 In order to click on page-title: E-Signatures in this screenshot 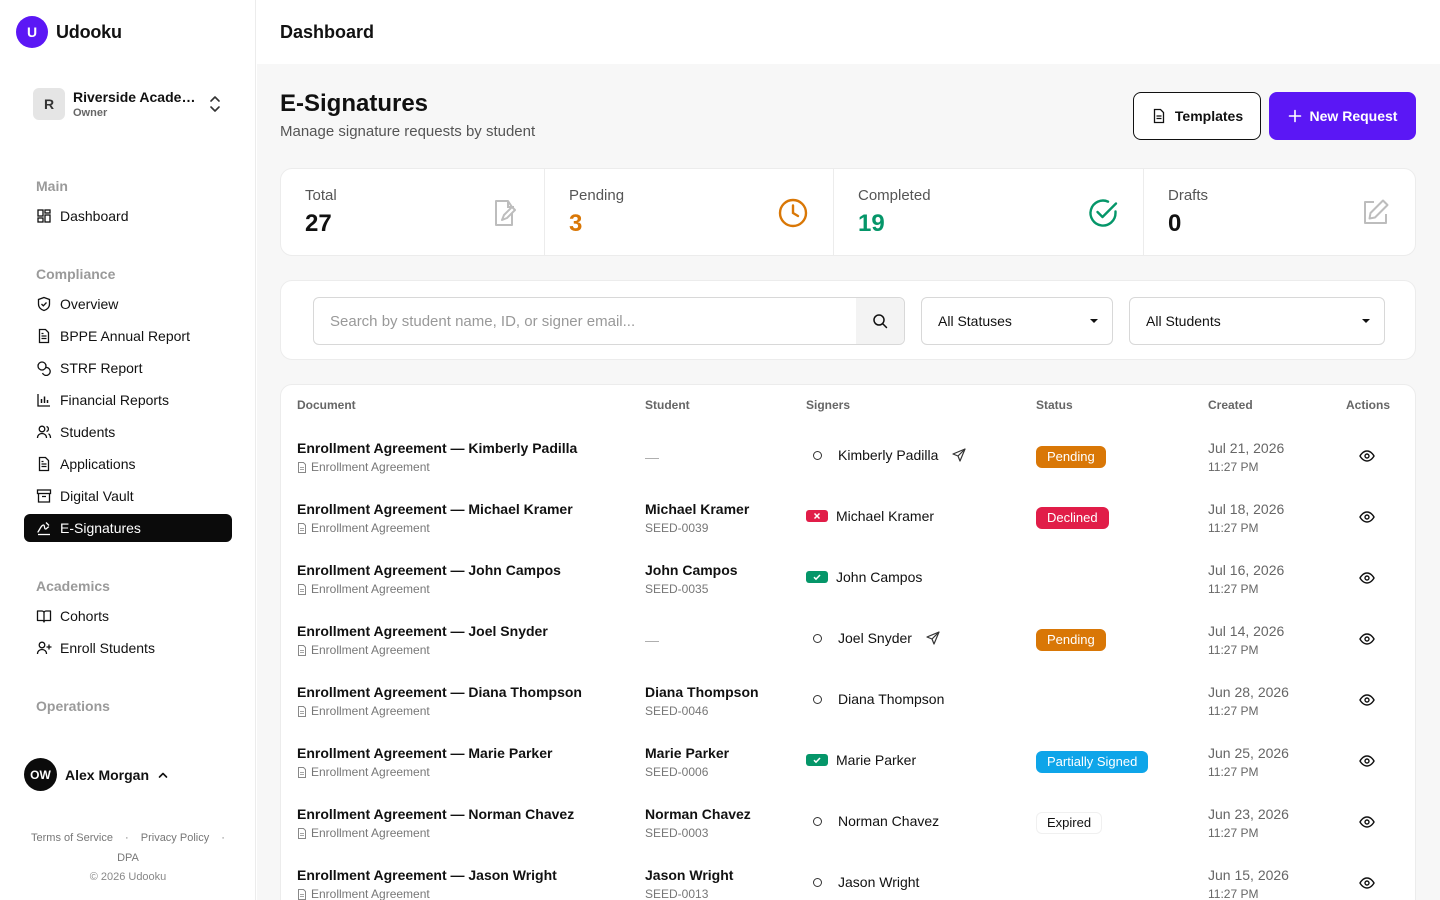, I will do `click(354, 103)`.